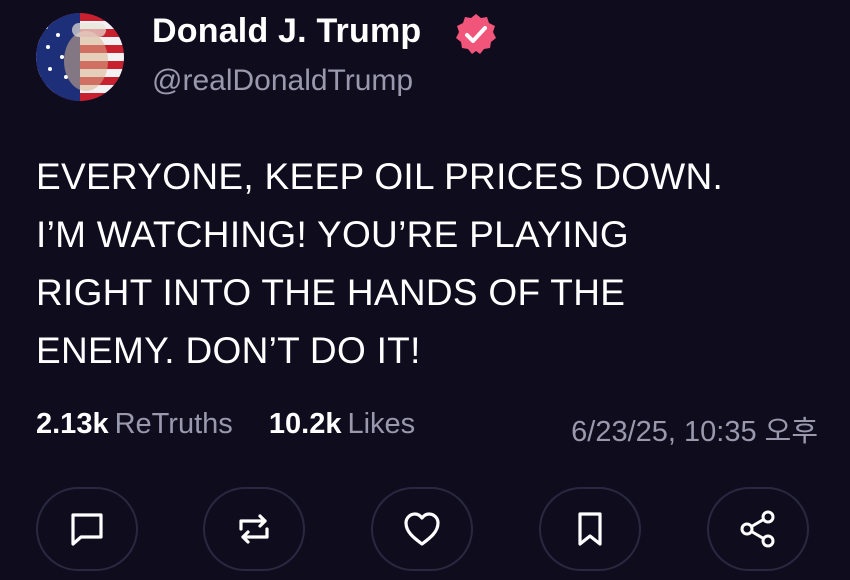 This screenshot has width=850, height=580. Describe the element at coordinates (332, 234) in the screenshot. I see `post-text-line: I’M WATCHING! YOU’RE PLAYING` at that location.